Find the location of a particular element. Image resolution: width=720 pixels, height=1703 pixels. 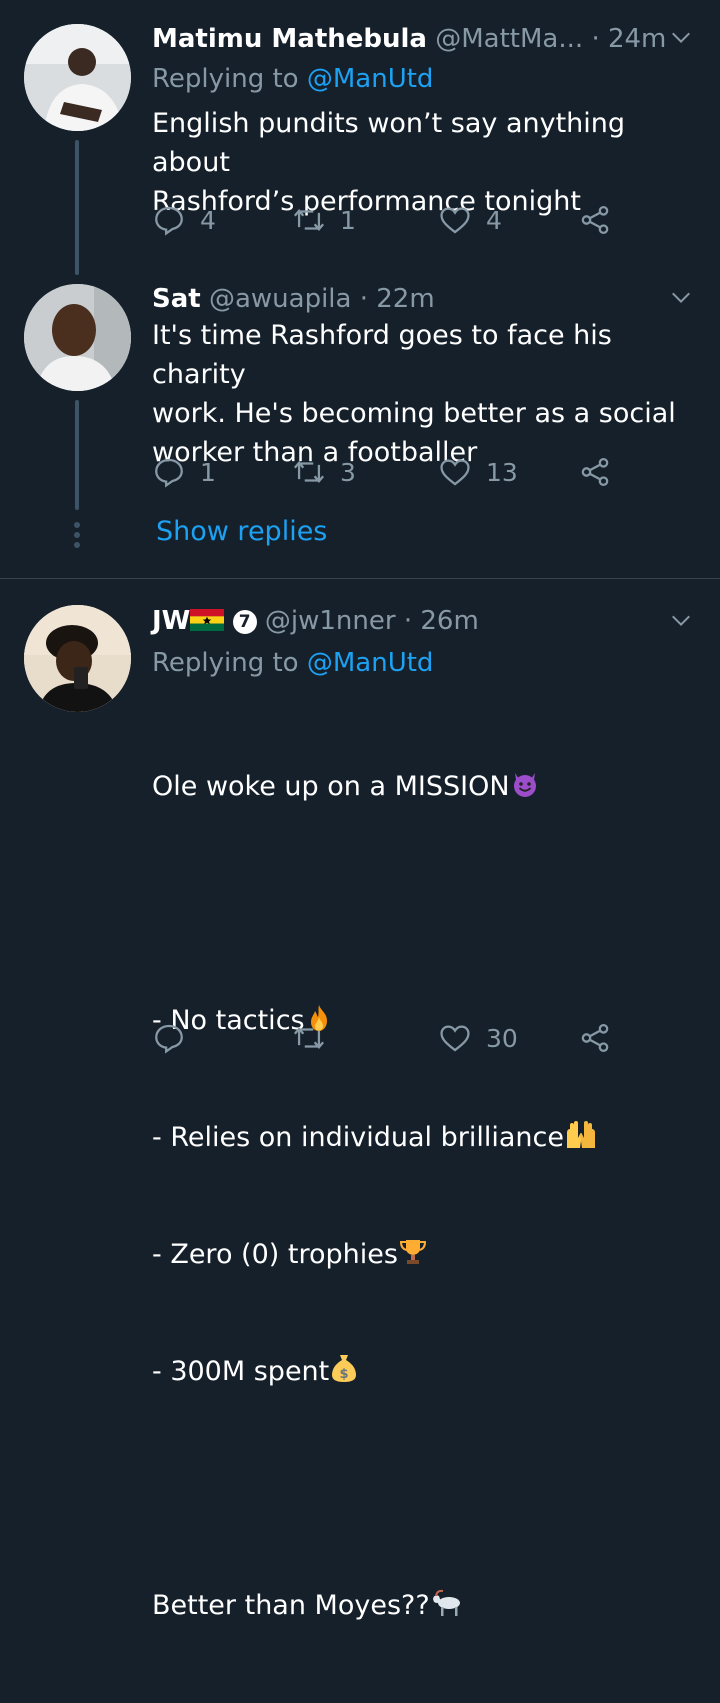

timestamp: 24m is located at coordinates (637, 39).